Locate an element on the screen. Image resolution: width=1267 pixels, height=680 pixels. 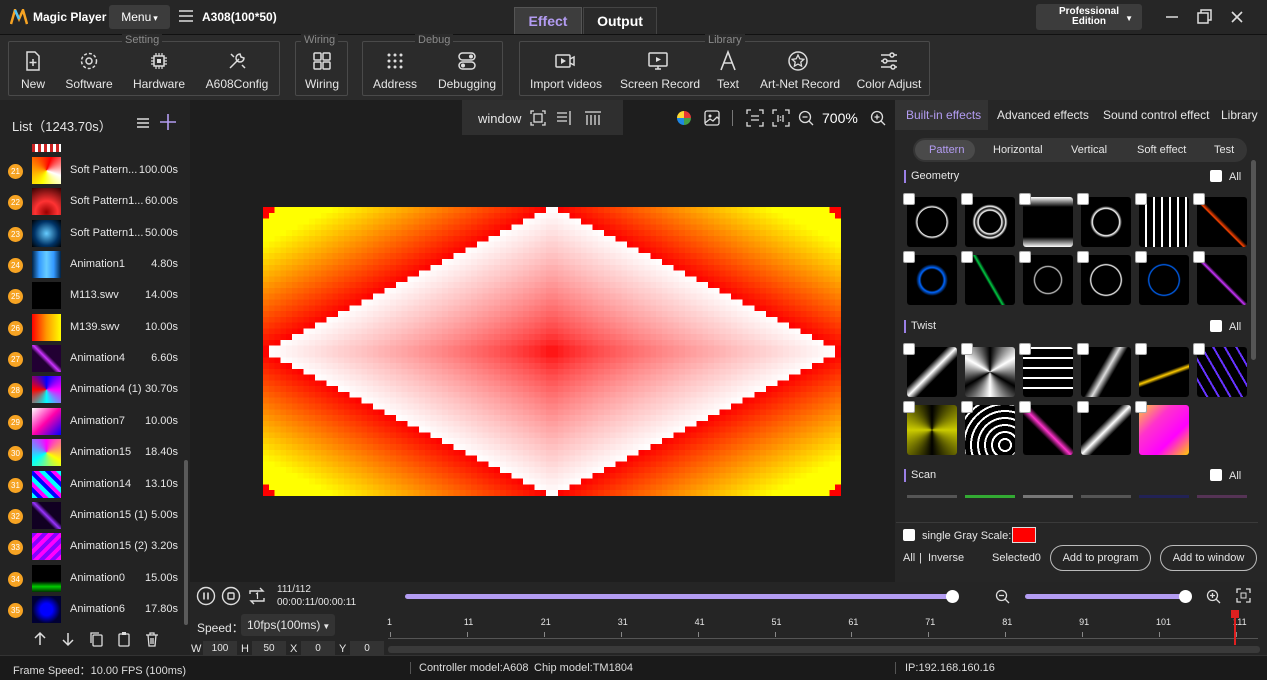
pause-icon is located at coordinates (206, 596).